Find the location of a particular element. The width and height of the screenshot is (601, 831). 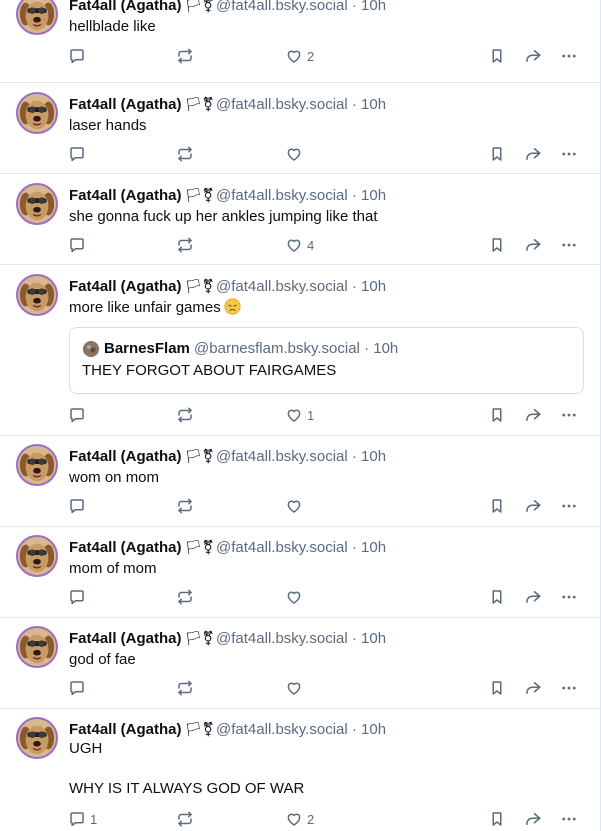

quoted-author-handle: @barnesflam.bsky.social is located at coordinates (277, 348).